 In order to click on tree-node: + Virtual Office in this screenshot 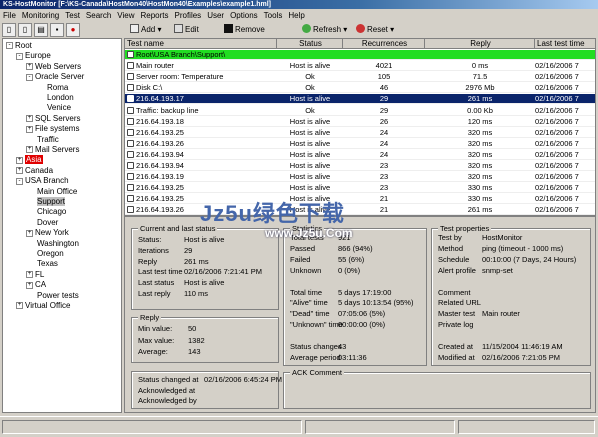, I will do `click(43, 306)`.